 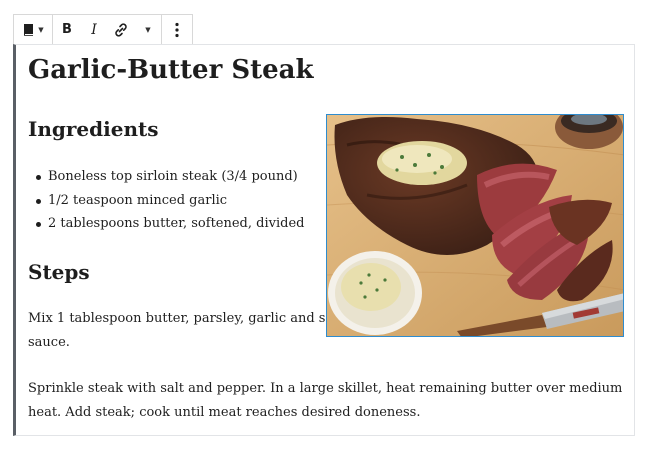 I want to click on link-icon, so click(x=121, y=29).